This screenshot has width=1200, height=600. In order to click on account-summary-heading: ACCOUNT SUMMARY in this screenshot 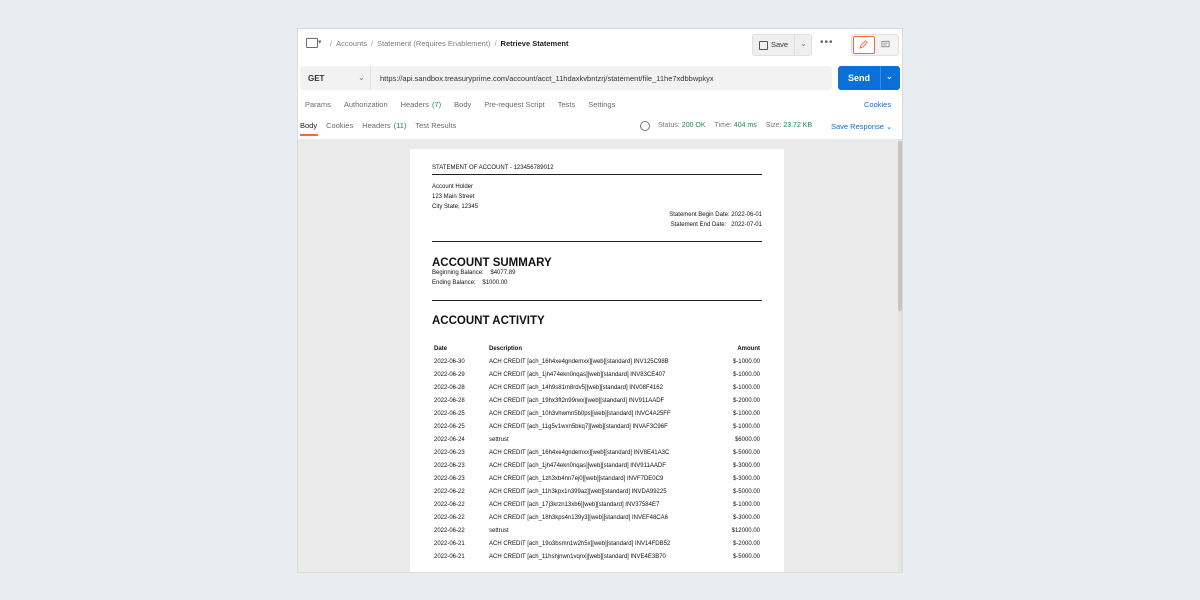, I will do `click(492, 263)`.